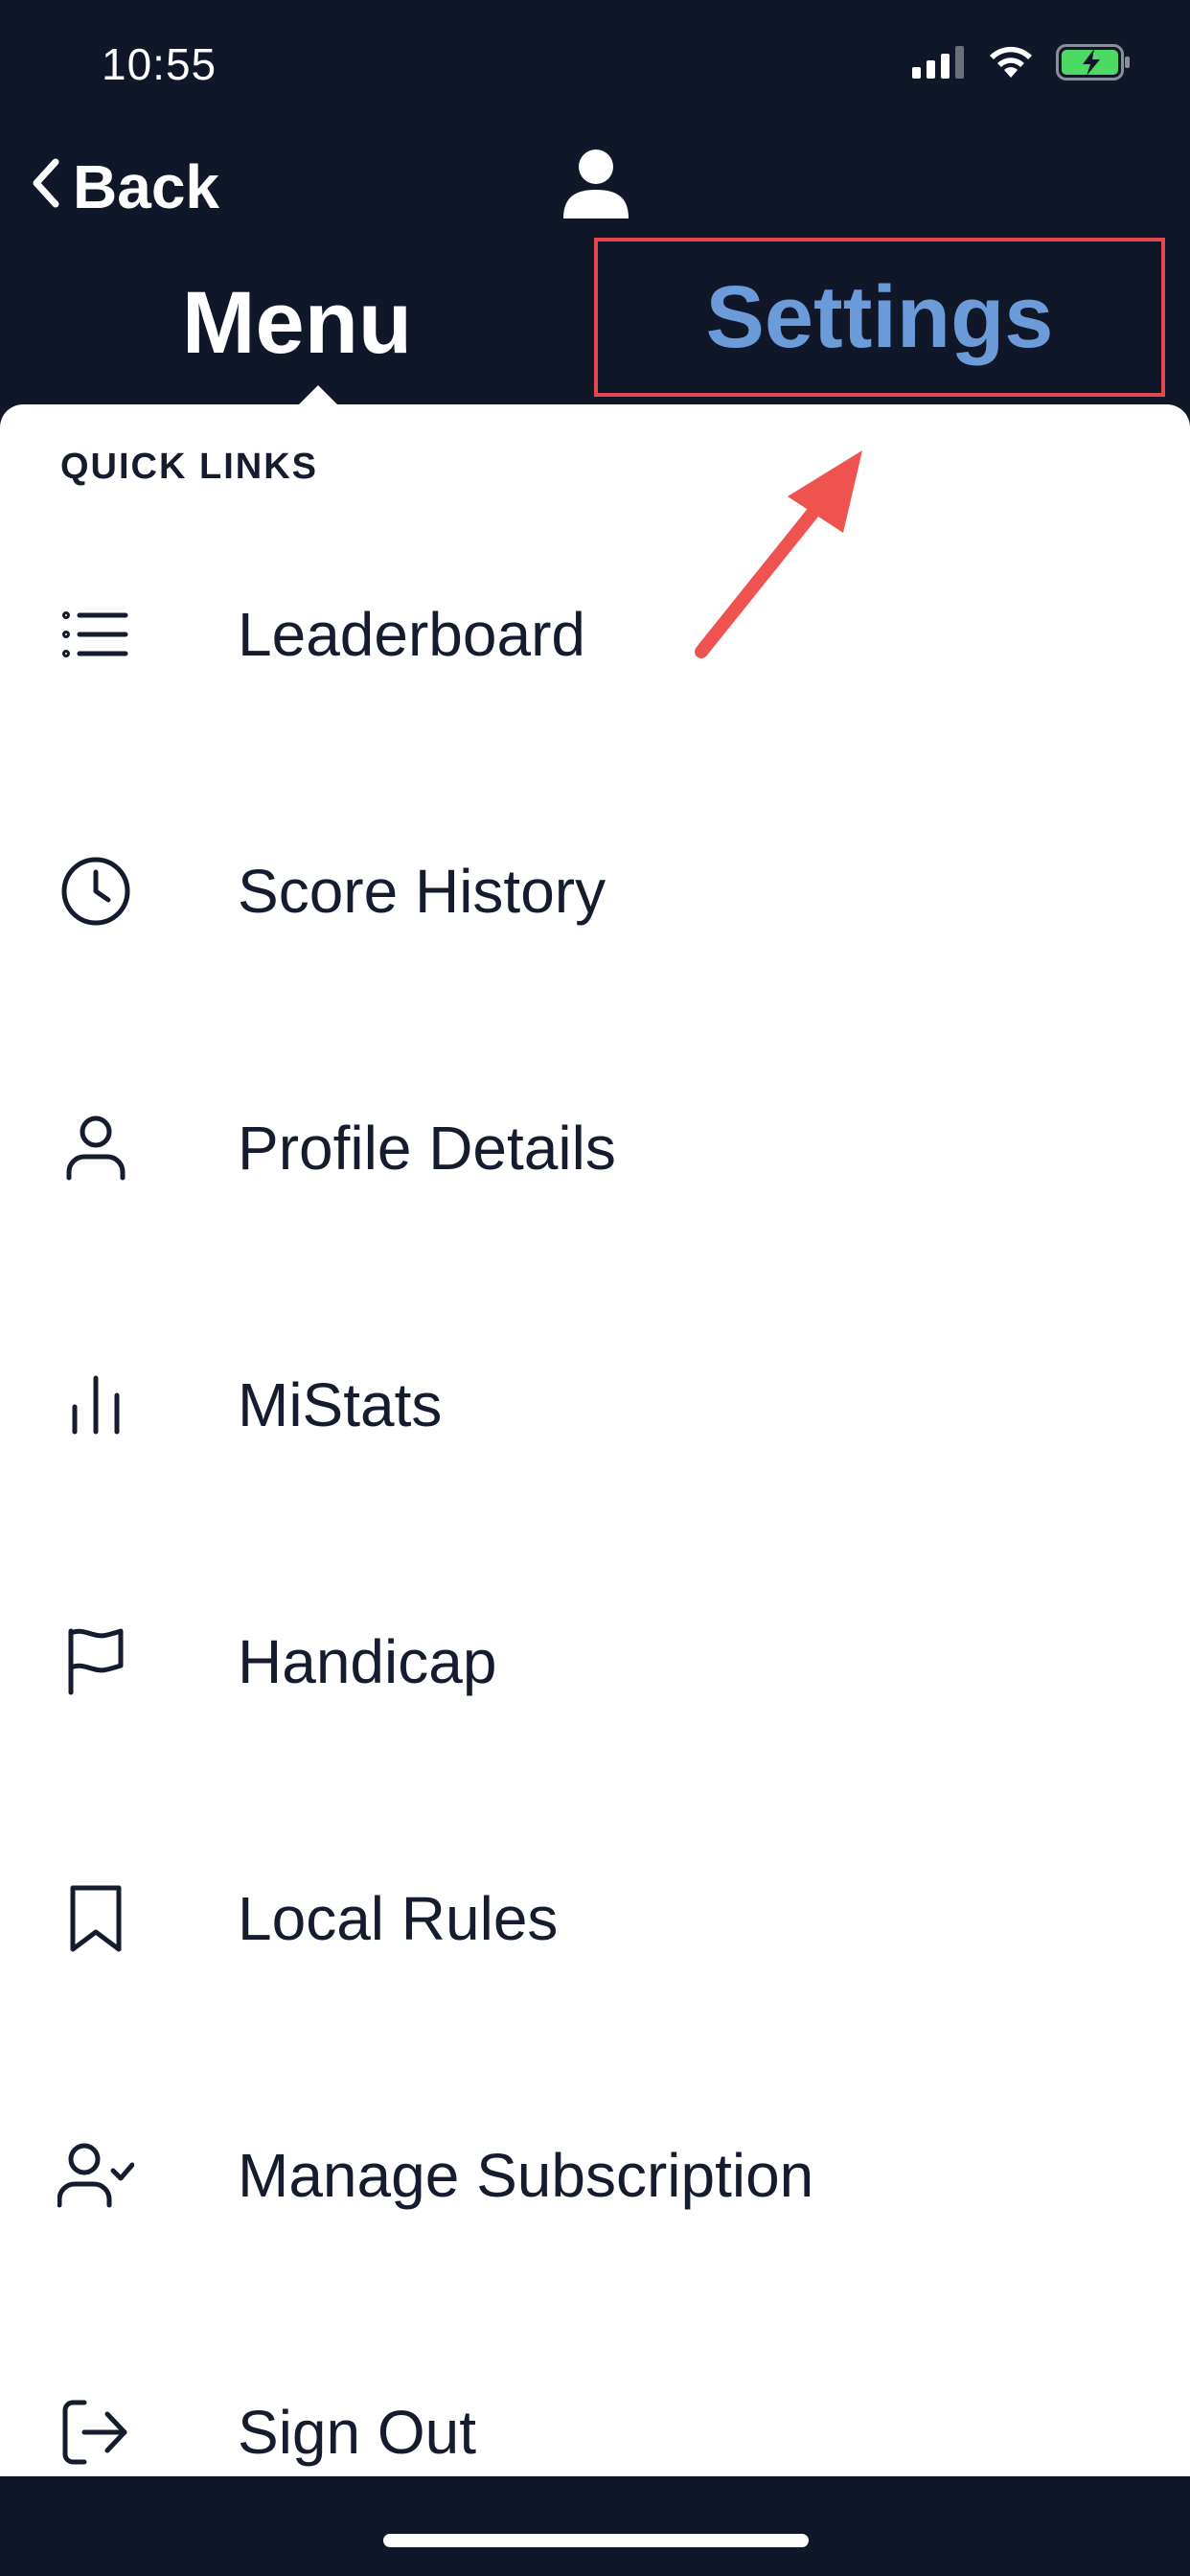 Image resolution: width=1190 pixels, height=2576 pixels. Describe the element at coordinates (95, 1148) in the screenshot. I see `user-icon` at that location.